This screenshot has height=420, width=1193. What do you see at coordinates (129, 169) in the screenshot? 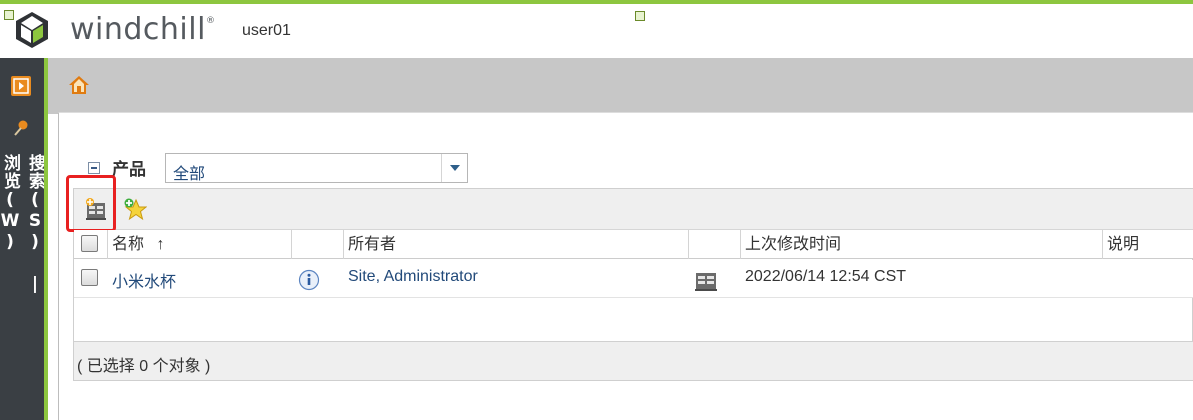
I see `product-filter-label: 产品` at bounding box center [129, 169].